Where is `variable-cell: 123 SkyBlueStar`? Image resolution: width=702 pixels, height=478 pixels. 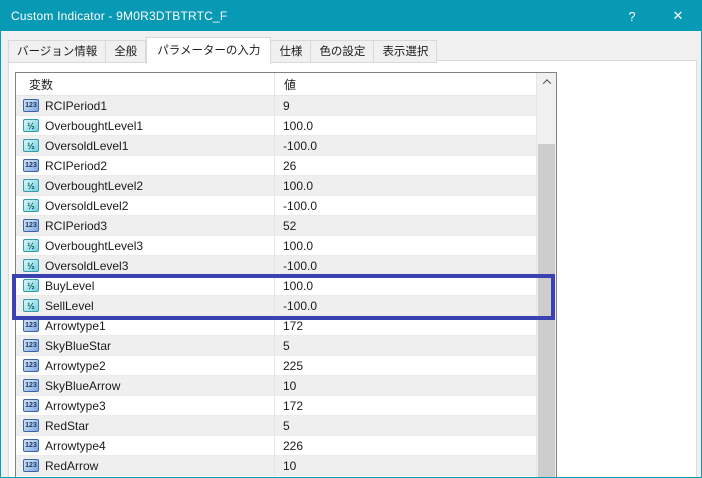 variable-cell: 123 SkyBlueStar is located at coordinates (145, 346).